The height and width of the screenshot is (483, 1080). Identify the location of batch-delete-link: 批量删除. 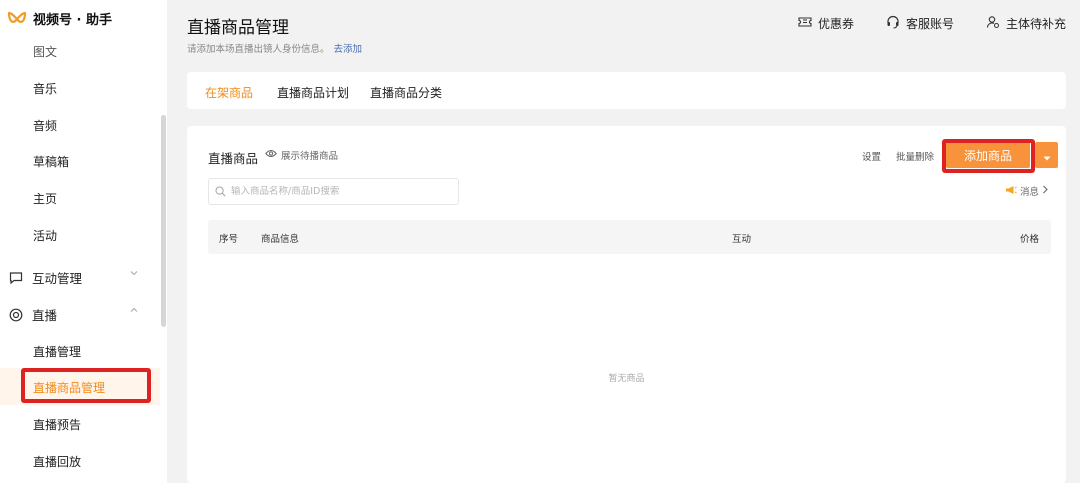
(915, 156).